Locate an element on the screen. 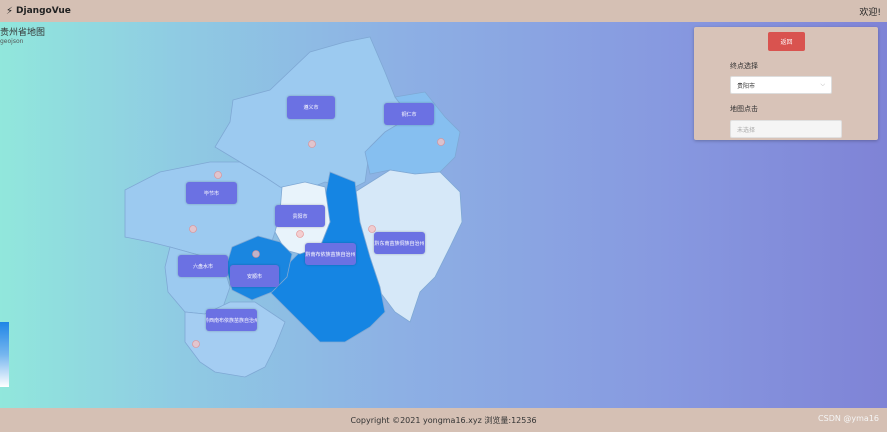 The width and height of the screenshot is (887, 440). control-panel: 返回 终点选择 贵阳市 ⌵ 地图点击 未选择 is located at coordinates (786, 83).